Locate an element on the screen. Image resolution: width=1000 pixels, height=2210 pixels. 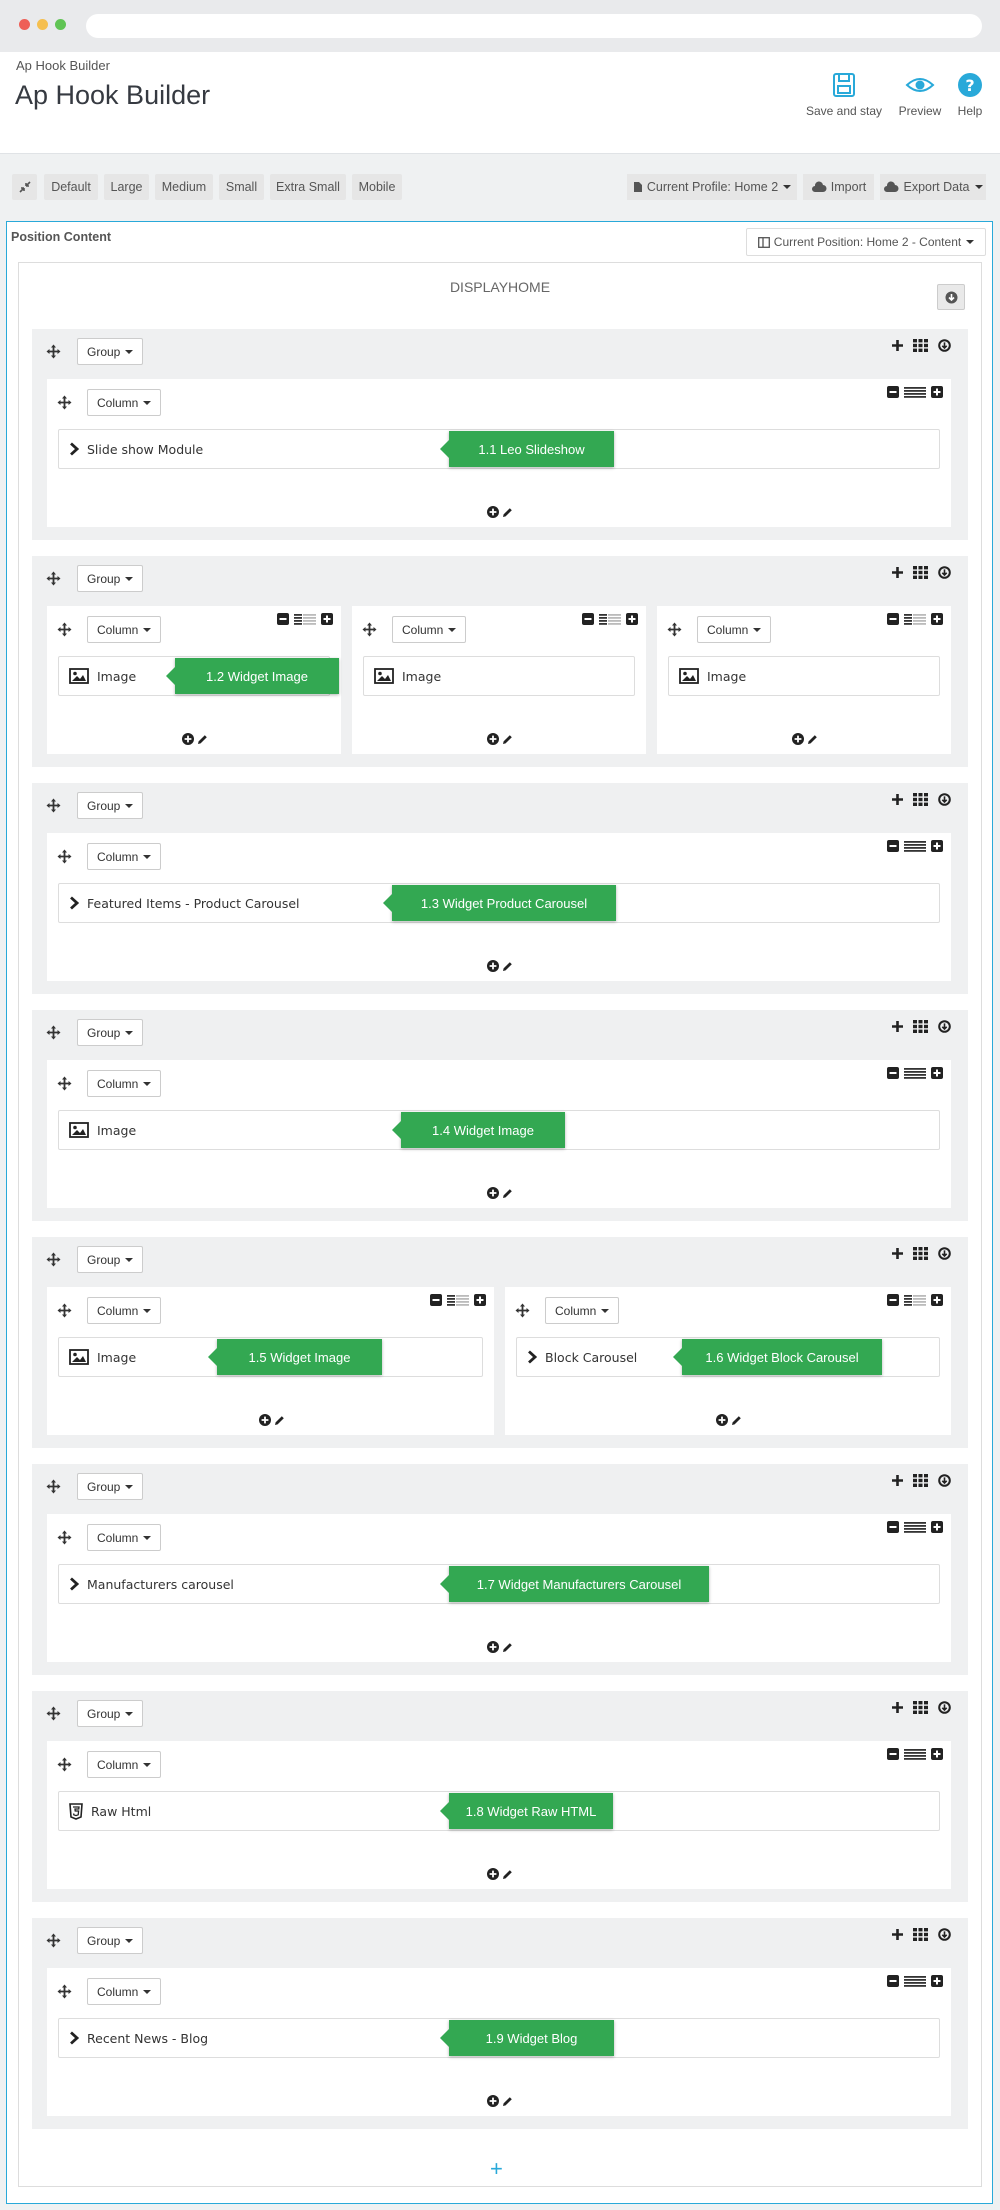
breadcrumb: Ap Hook Builder is located at coordinates (63, 65).